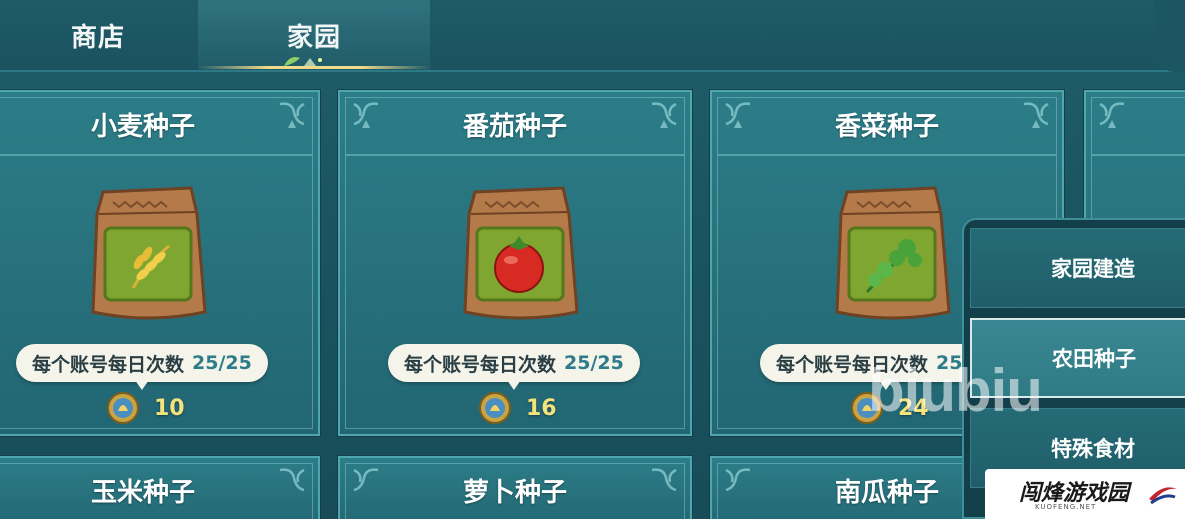  I want to click on card-title: 玉米种子, so click(142, 493).